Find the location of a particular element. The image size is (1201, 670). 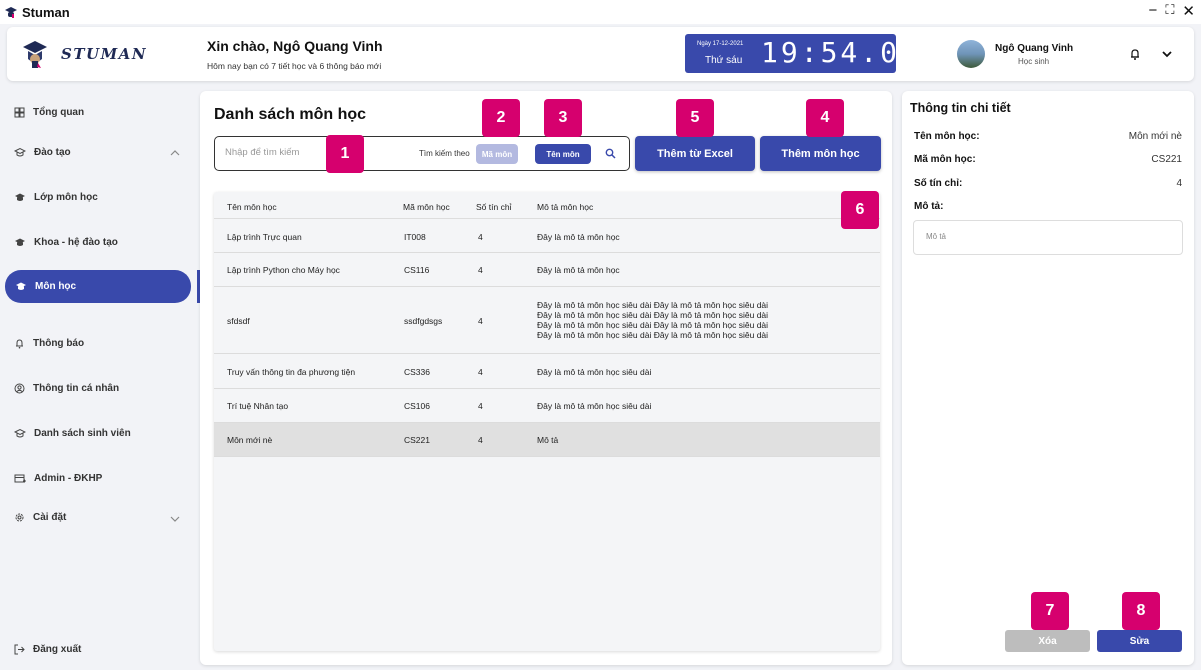

sidebar-item-label: Danh sách sinh viên is located at coordinates (82, 433).